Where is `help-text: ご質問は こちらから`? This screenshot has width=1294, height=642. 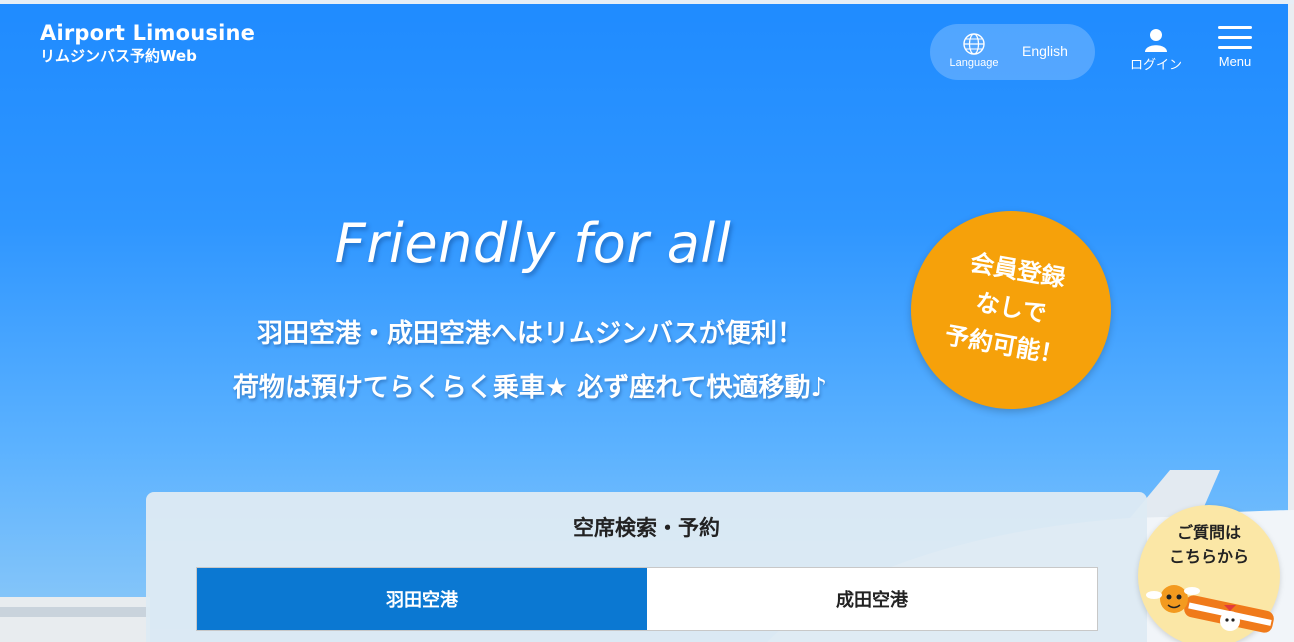 help-text: ご質問は こちらから is located at coordinates (1209, 545).